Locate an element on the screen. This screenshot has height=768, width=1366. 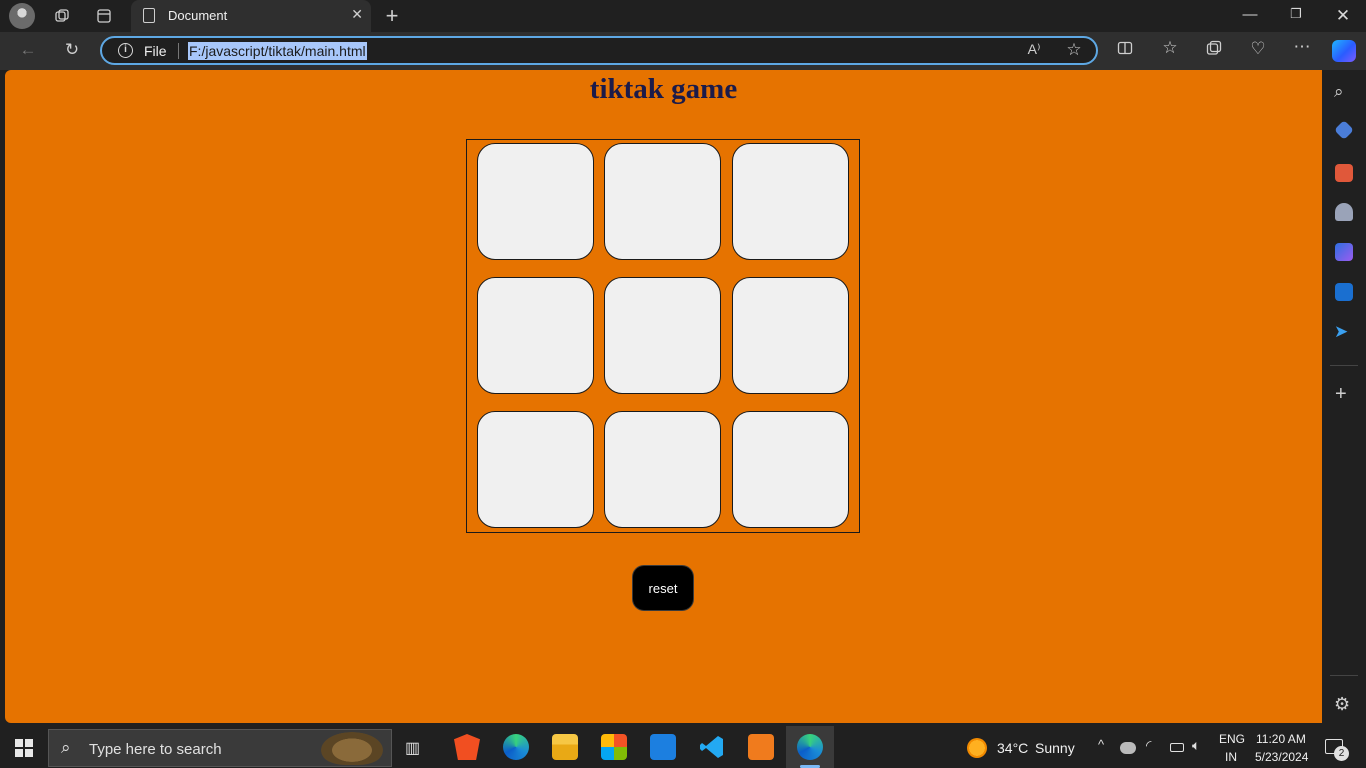
xampp-icon is located at coordinates (761, 747).